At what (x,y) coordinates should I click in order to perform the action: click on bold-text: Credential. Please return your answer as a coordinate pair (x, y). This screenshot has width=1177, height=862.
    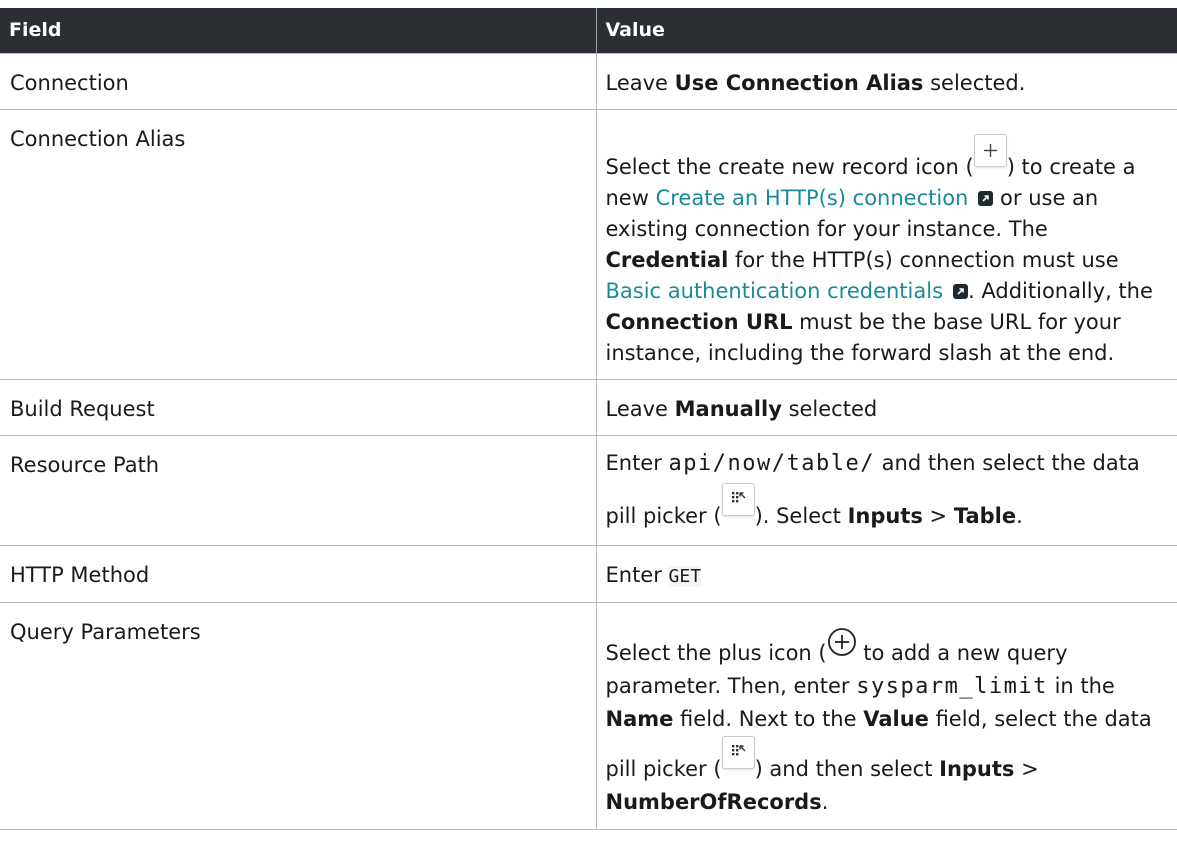
    Looking at the image, I should click on (667, 260).